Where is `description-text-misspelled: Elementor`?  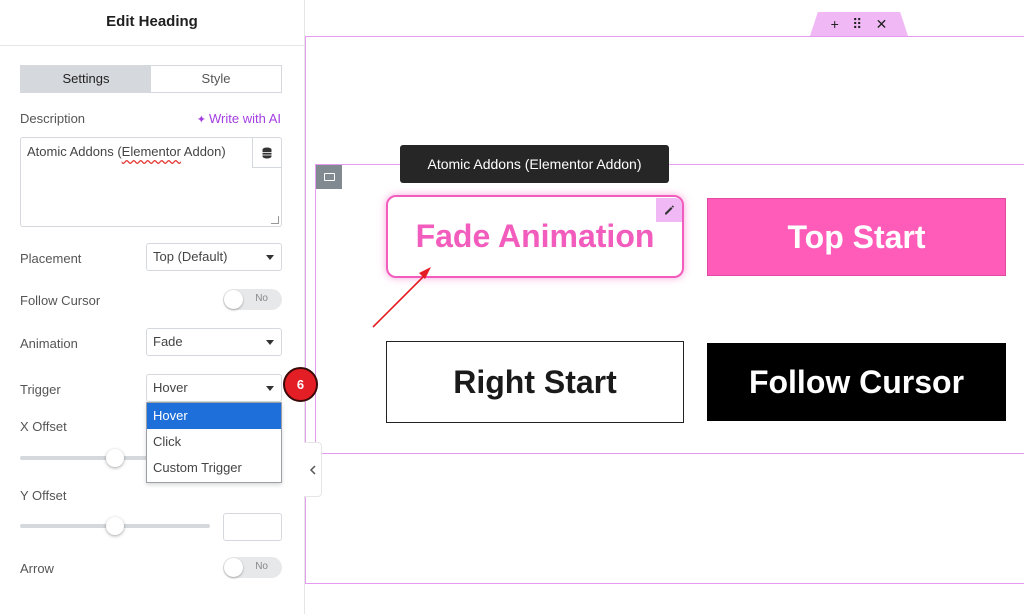 description-text-misspelled: Elementor is located at coordinates (151, 151).